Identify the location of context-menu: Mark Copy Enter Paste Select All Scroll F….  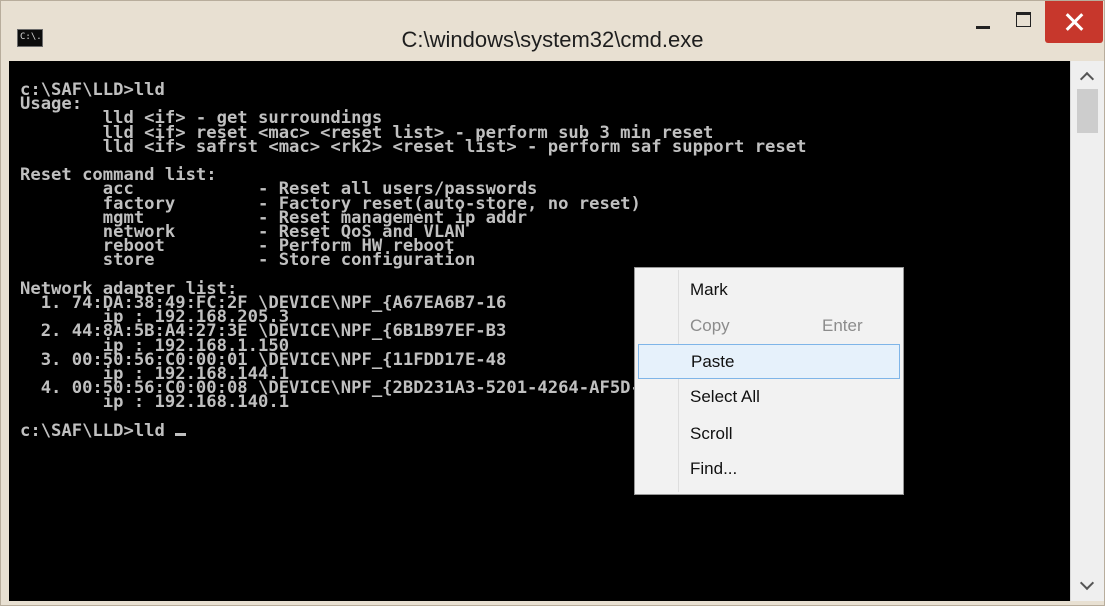
(769, 381).